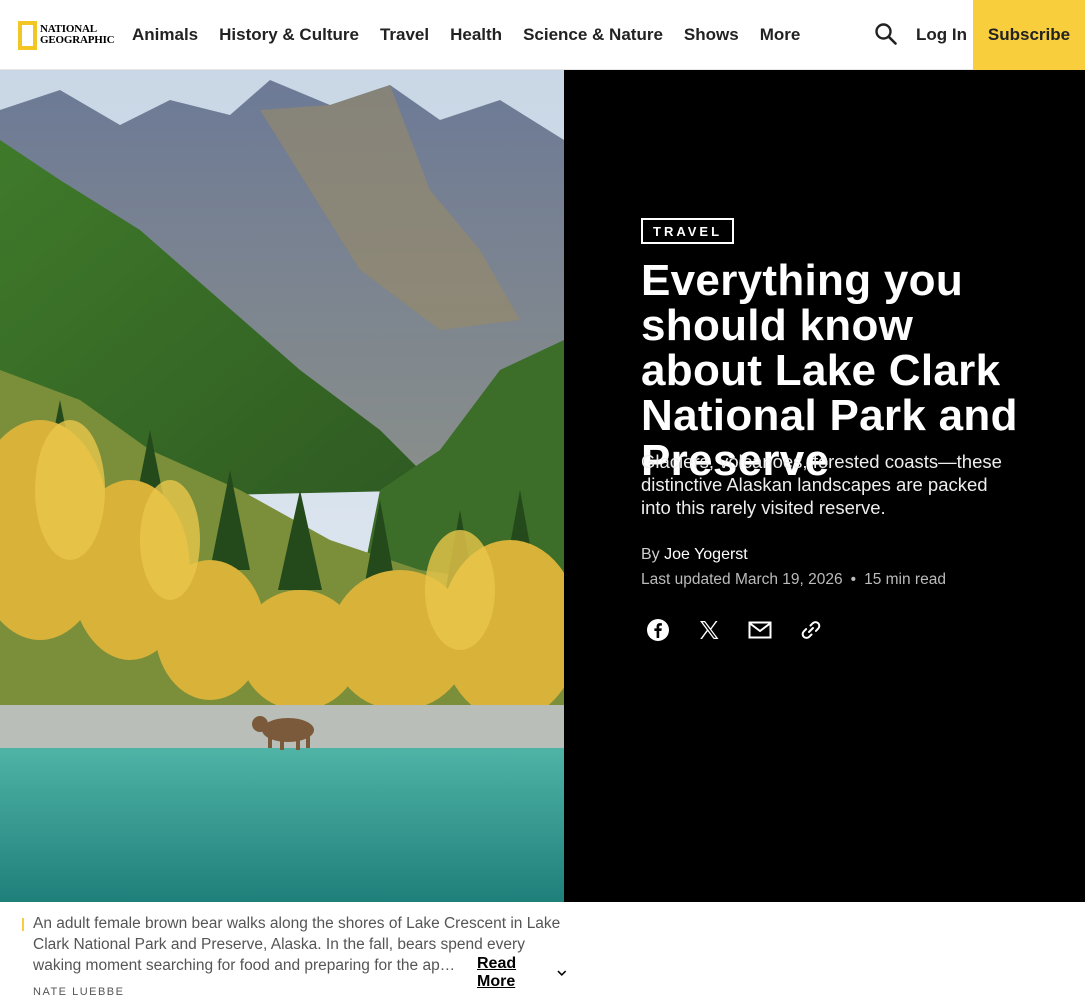  Describe the element at coordinates (657, 630) in the screenshot. I see `facebook-icon` at that location.